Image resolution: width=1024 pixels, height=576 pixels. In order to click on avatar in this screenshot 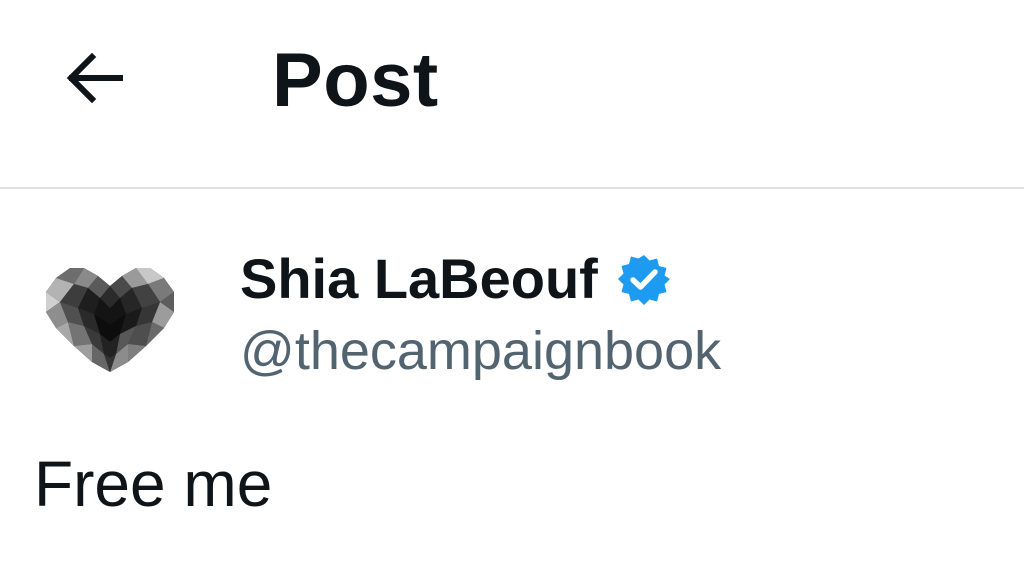, I will do `click(110, 318)`.